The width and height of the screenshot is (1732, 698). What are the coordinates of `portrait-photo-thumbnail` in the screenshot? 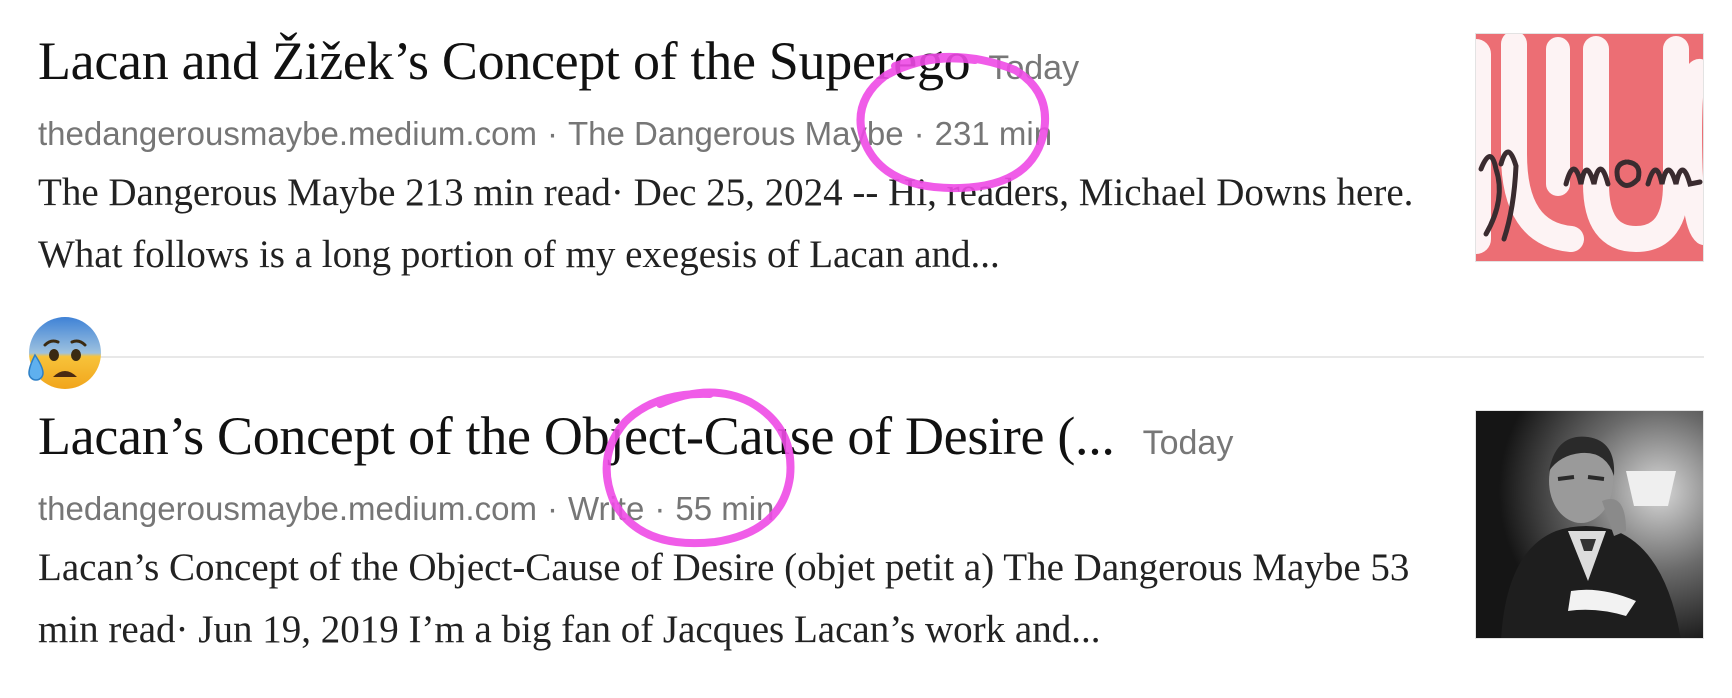 It's located at (1589, 524).